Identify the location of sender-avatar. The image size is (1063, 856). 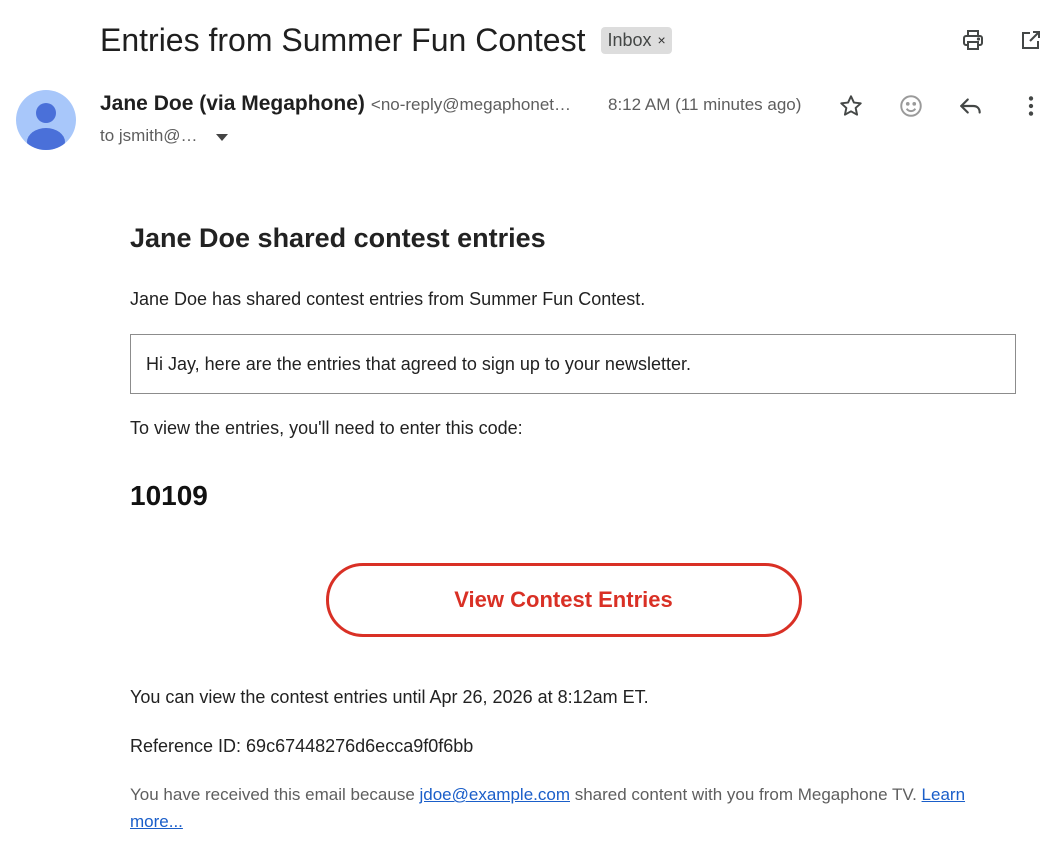
(46, 120).